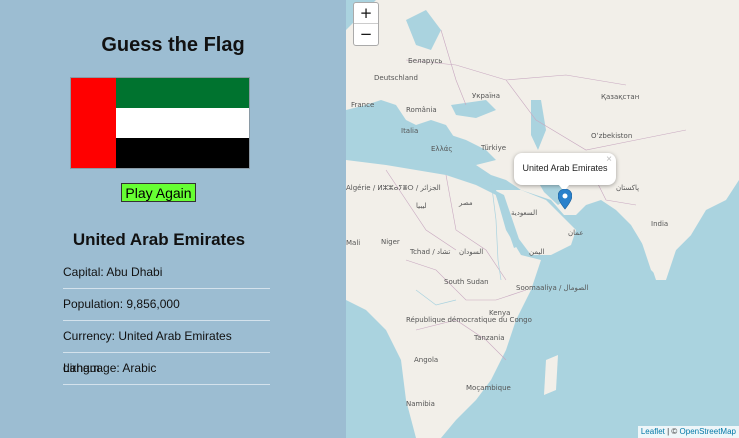  I want to click on map-marker-icon, so click(565, 202).